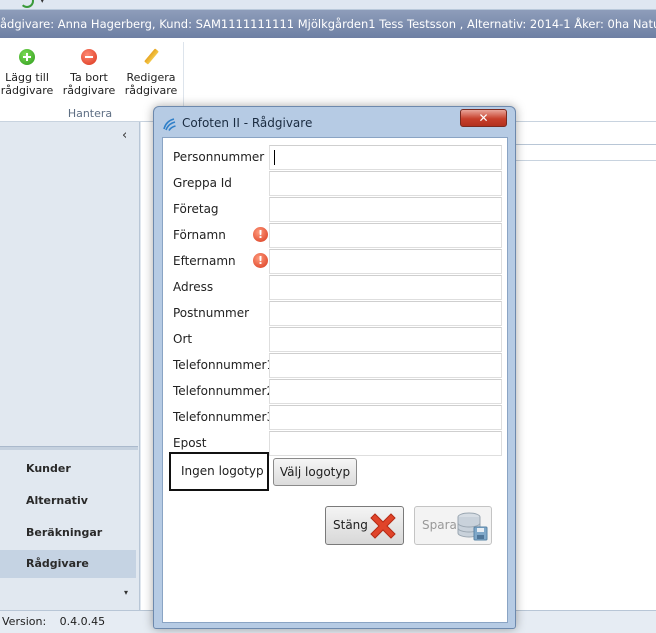  I want to click on nav-item-radgivare: Rådgivare, so click(68, 564).